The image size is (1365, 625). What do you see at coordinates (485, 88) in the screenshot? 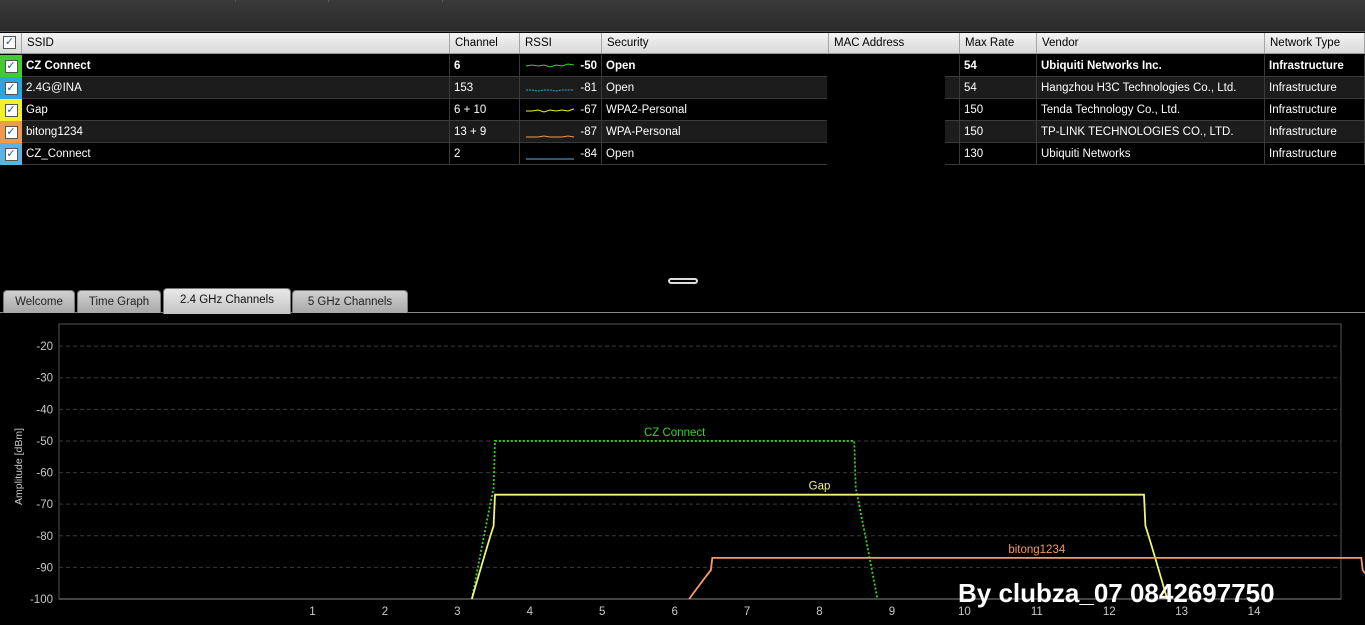
I see `cell-channel: 153` at bounding box center [485, 88].